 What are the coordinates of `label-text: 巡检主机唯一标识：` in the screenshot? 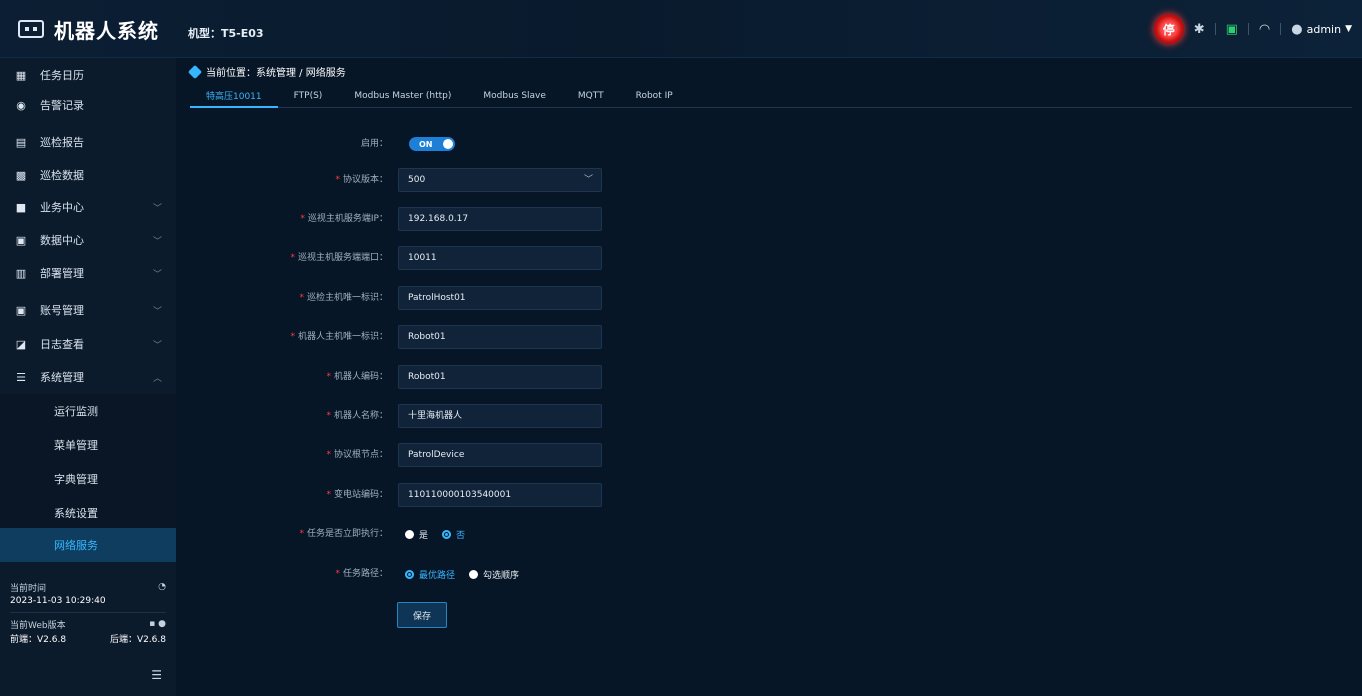 It's located at (347, 298).